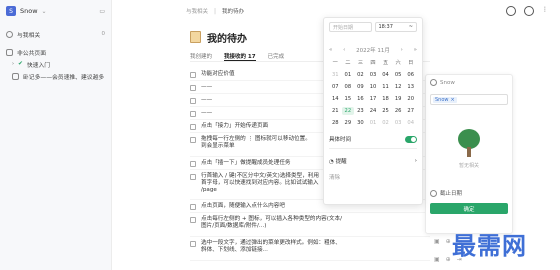 Image resolution: width=560 pixels, height=270 pixels. What do you see at coordinates (335, 87) in the screenshot?
I see `calendar-day: 07` at bounding box center [335, 87].